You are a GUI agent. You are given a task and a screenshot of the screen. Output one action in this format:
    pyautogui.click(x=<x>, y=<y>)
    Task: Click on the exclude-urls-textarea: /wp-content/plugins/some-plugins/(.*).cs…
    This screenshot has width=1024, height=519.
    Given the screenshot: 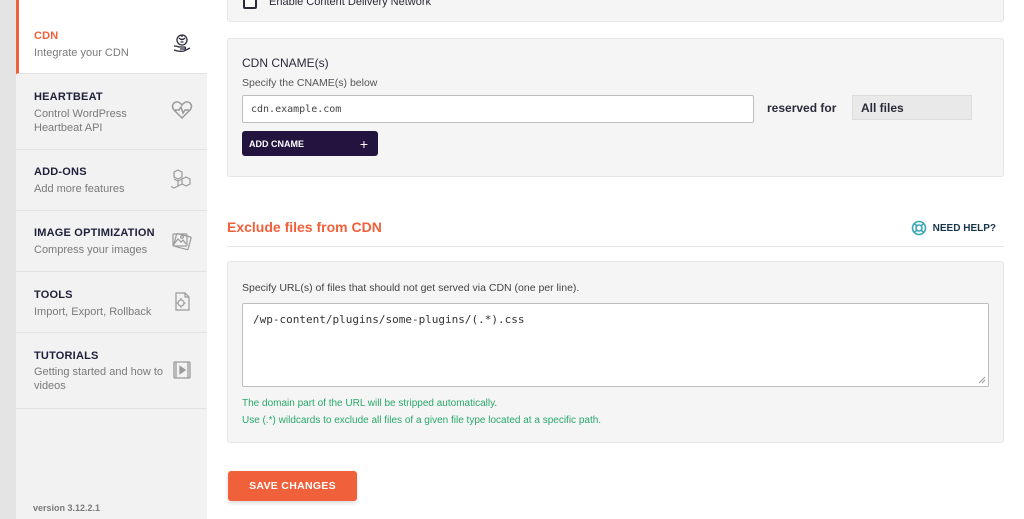 What is the action you would take?
    pyautogui.click(x=615, y=345)
    